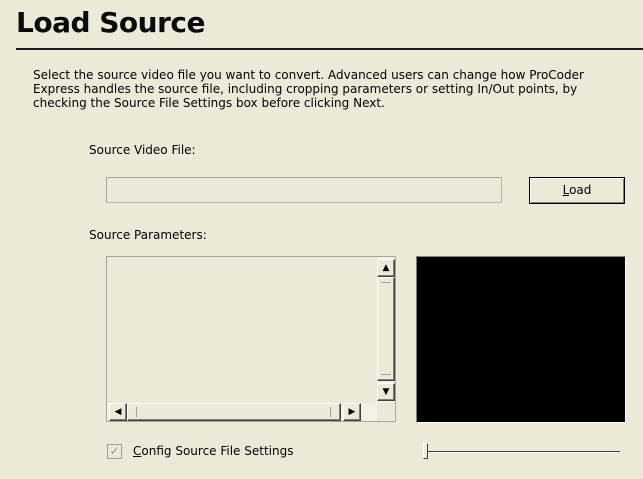 This screenshot has width=643, height=479. I want to click on load-button: Load, so click(577, 190).